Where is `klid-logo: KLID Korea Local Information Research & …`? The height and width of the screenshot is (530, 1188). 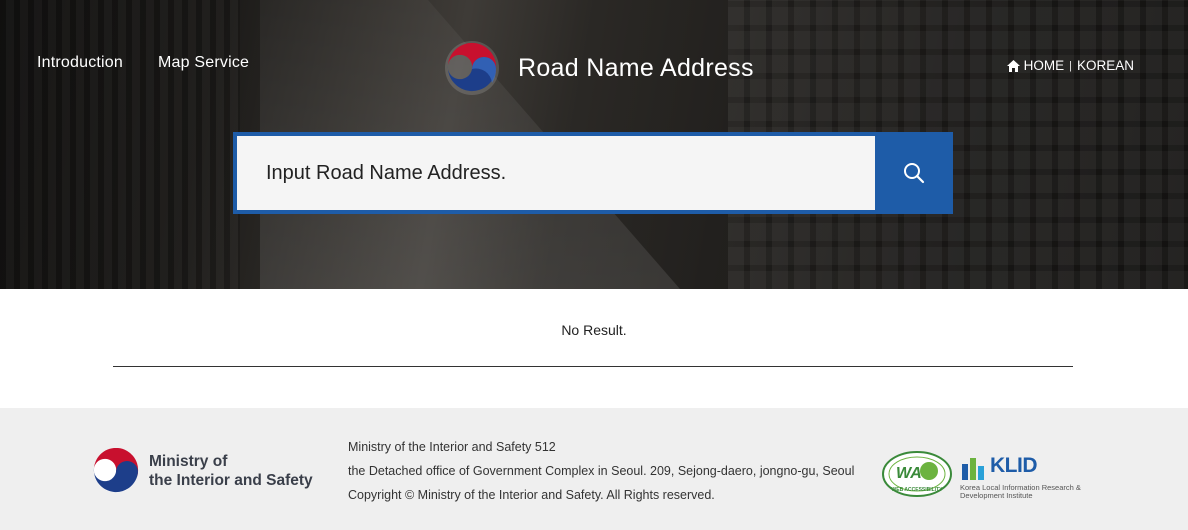
klid-logo: KLID Korea Local Information Research & … is located at coordinates (1026, 476).